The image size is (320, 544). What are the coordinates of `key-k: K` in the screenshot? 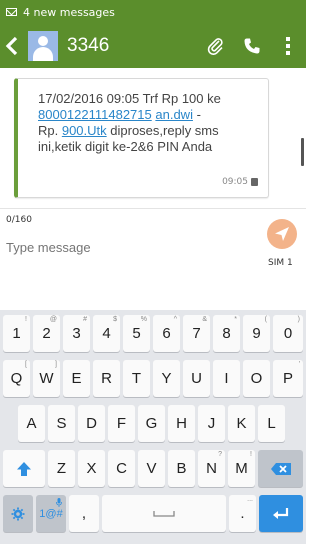 It's located at (241, 423).